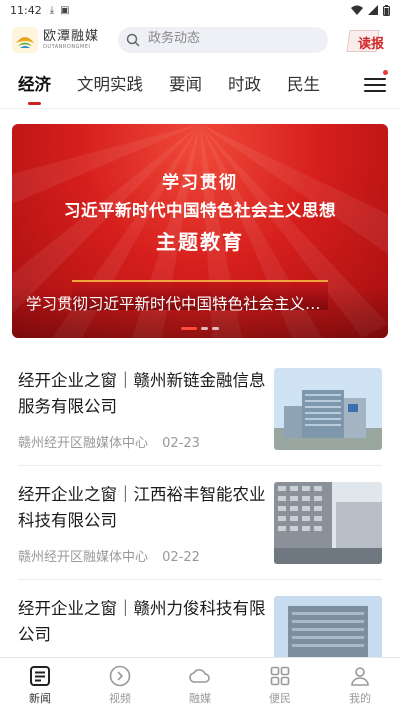 This screenshot has height=711, width=400. I want to click on news-item: 经开企业之窗｜赣州新链金融信息服务有限公司 赣州经开区融媒体中心 02-23, so click(200, 409).